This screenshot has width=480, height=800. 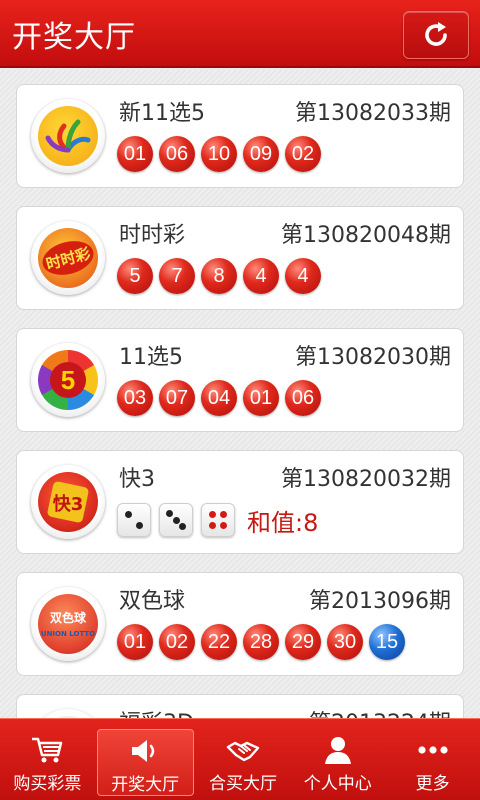 I want to click on red-ball: 7, so click(x=177, y=276).